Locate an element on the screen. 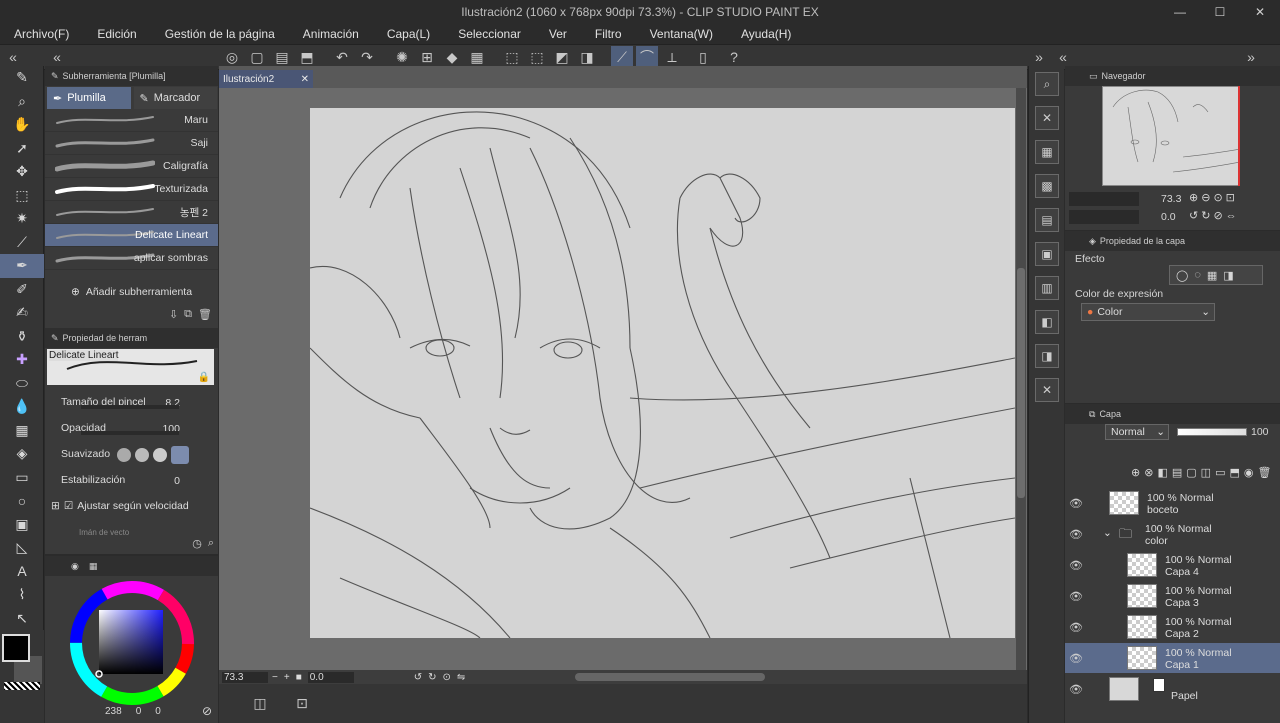 This screenshot has height=723, width=1280. transparent-swatch is located at coordinates (22, 686).